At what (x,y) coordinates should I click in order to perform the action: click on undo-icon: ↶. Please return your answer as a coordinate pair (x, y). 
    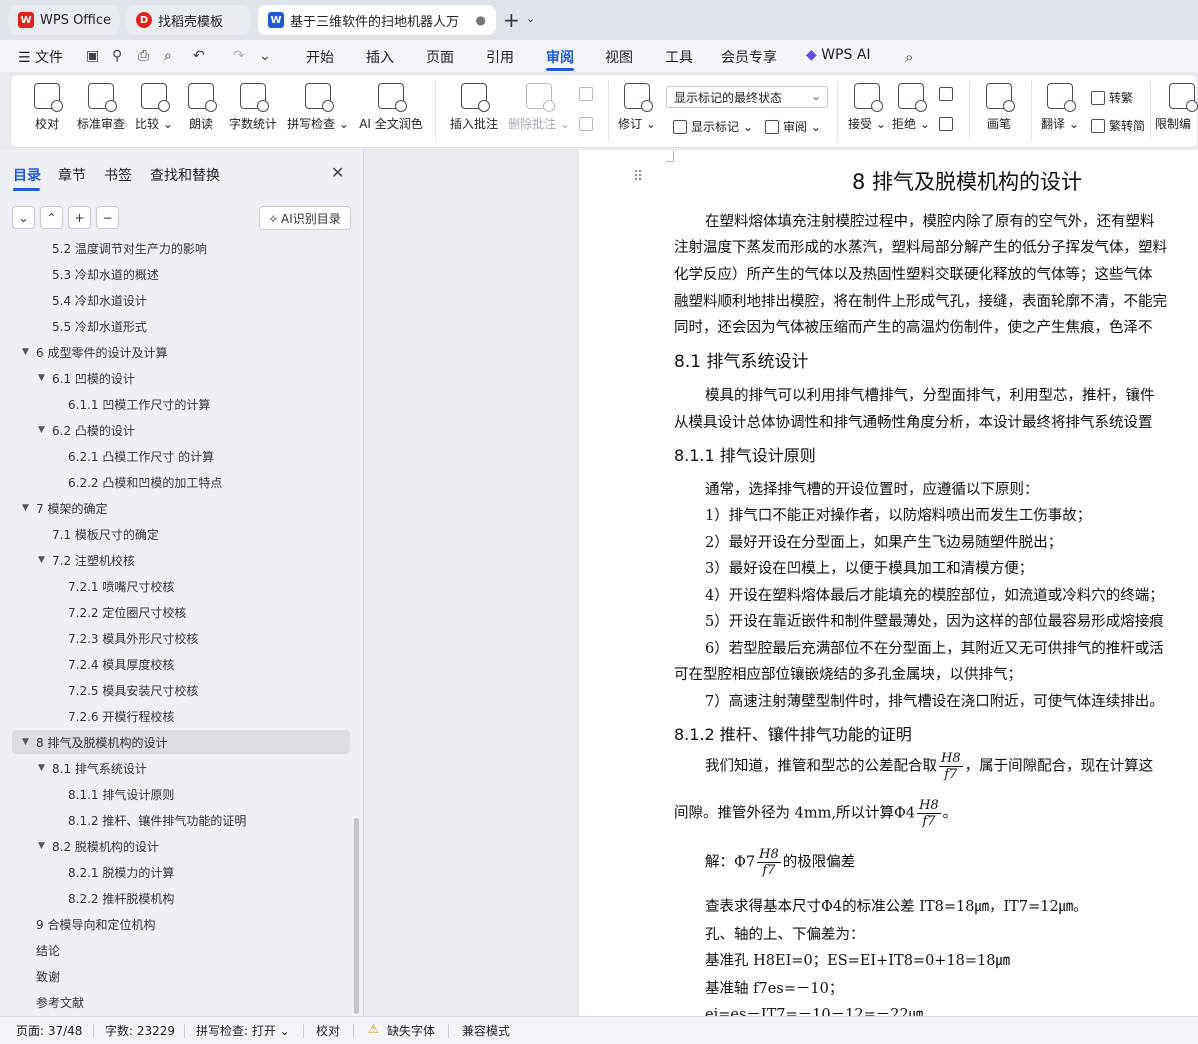
    Looking at the image, I should click on (199, 56).